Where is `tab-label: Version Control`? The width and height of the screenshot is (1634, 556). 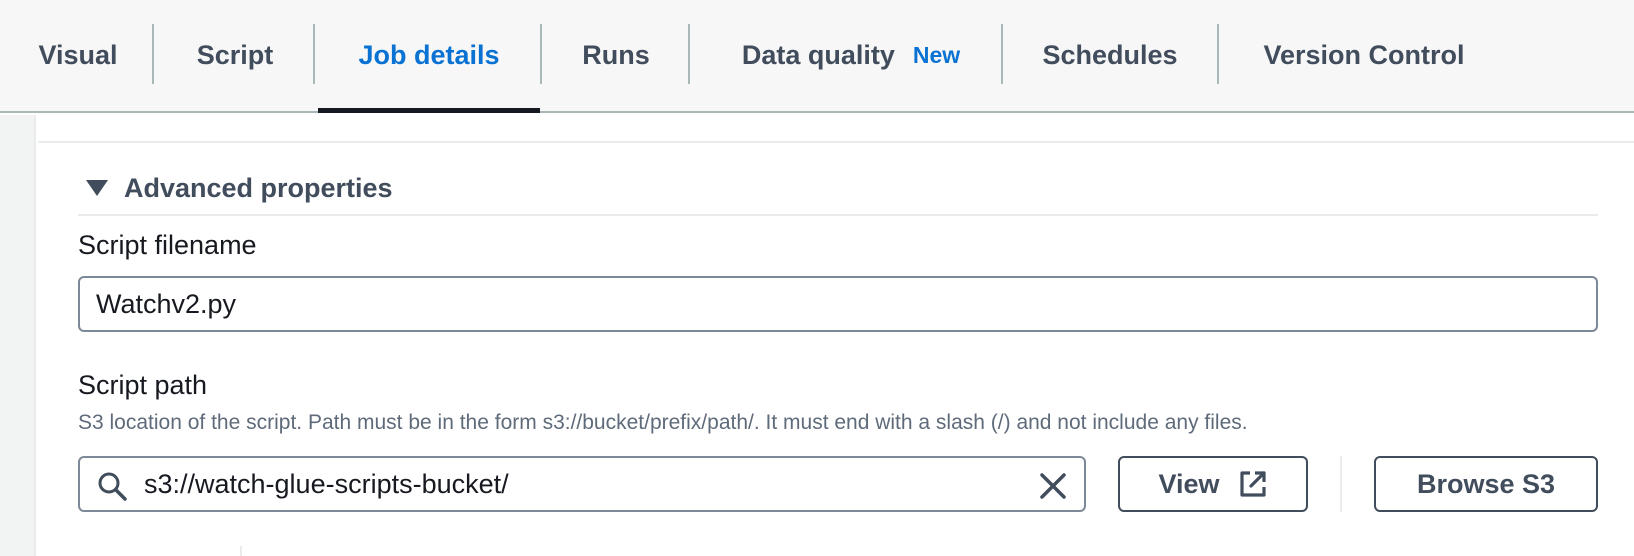 tab-label: Version Control is located at coordinates (1364, 55).